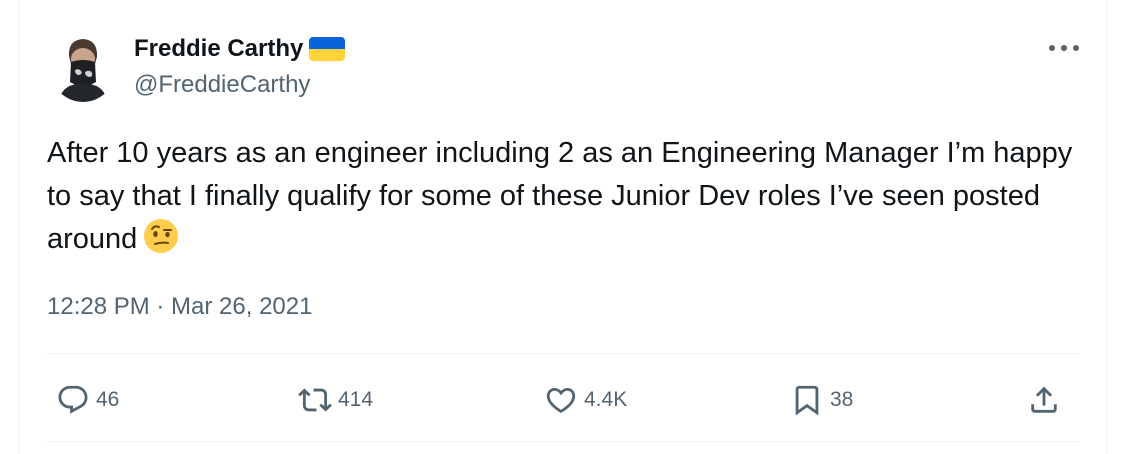  What do you see at coordinates (606, 399) in the screenshot?
I see `like-count: 4.4K` at bounding box center [606, 399].